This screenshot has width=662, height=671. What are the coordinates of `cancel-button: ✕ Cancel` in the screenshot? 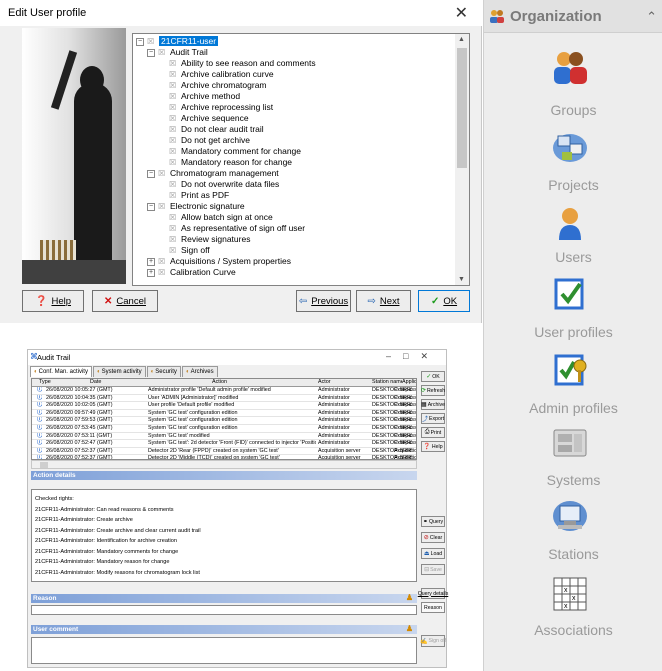 It's located at (125, 301).